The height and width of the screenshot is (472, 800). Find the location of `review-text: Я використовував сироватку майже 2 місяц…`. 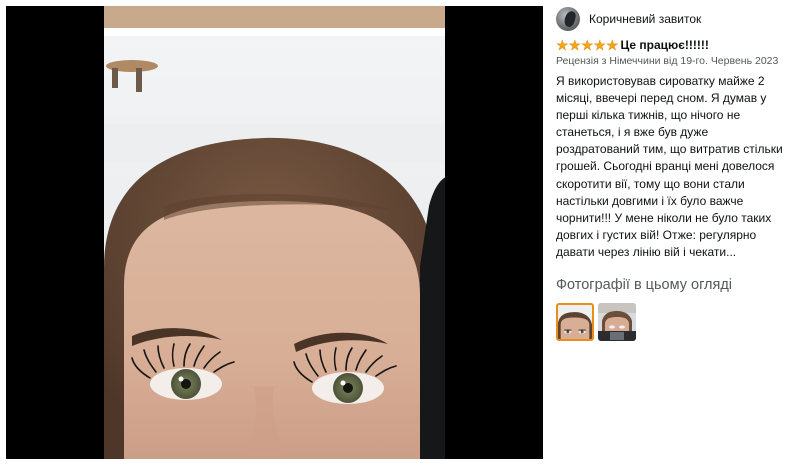

review-text: Я використовував сироватку майже 2 місяц… is located at coordinates (669, 166).